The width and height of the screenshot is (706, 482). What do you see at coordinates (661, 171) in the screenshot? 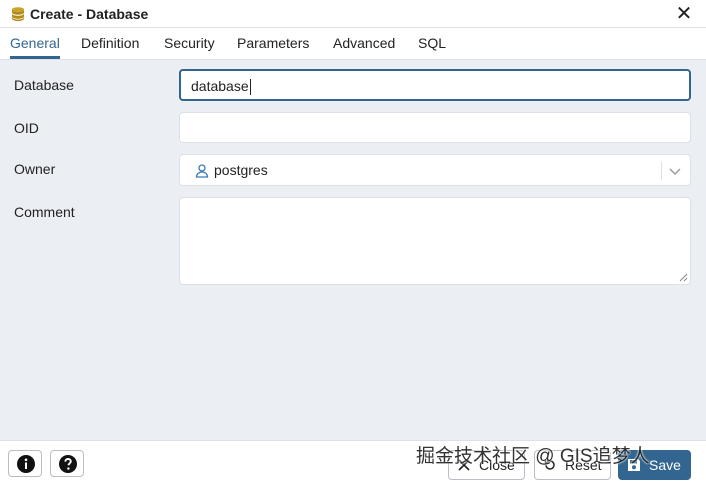
I see `select-separator` at bounding box center [661, 171].